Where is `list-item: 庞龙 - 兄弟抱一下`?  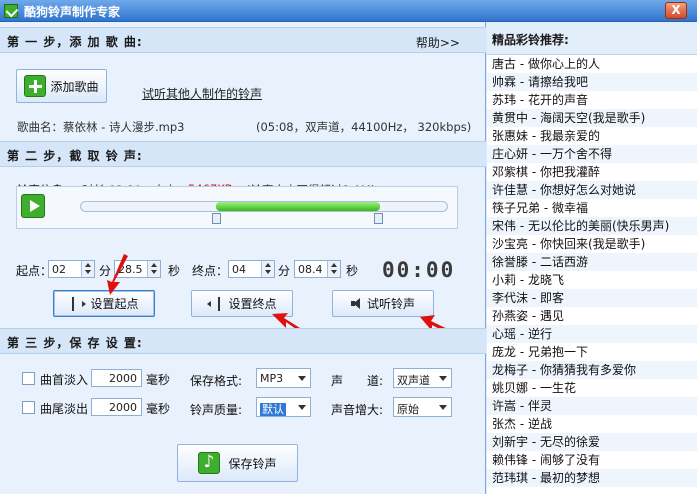
list-item: 庞龙 - 兄弟抱一下 is located at coordinates (592, 352).